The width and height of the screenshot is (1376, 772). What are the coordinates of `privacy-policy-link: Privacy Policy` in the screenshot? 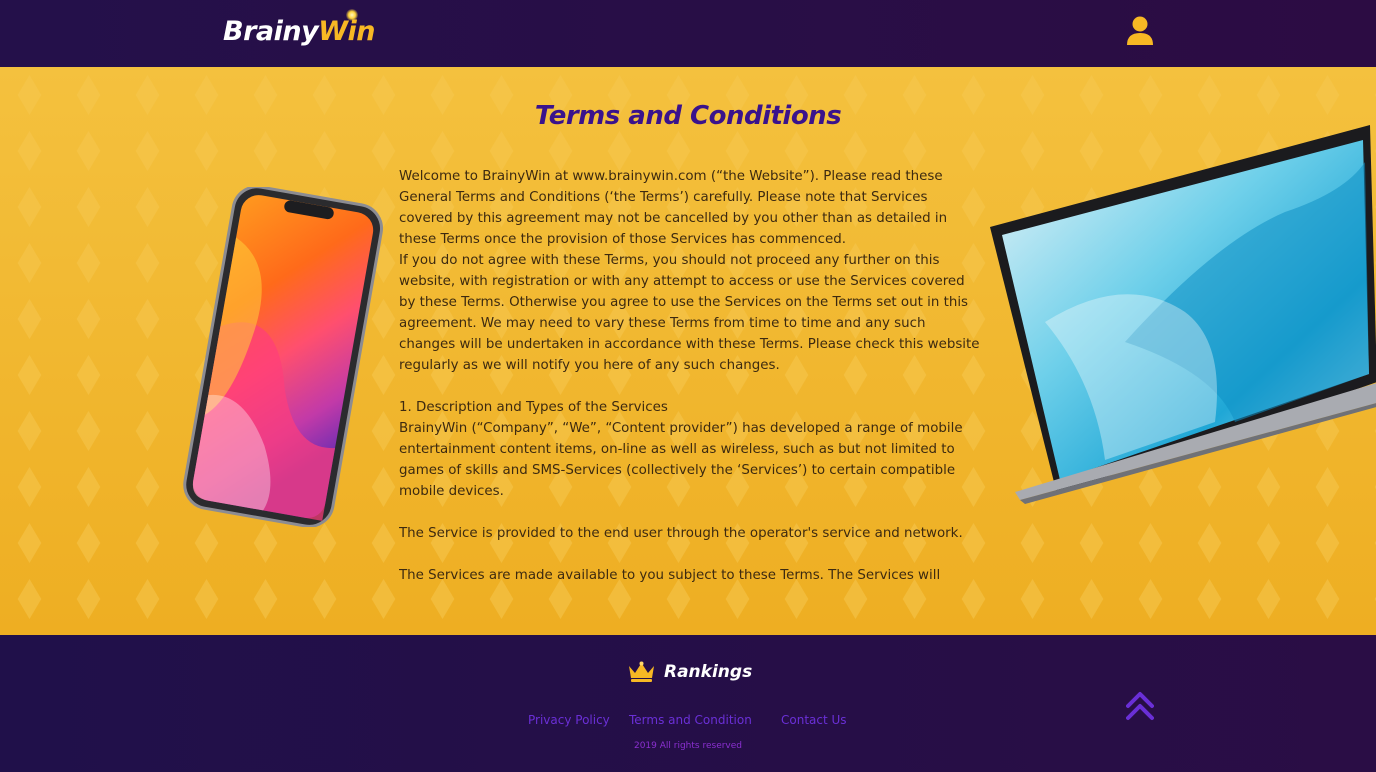 It's located at (569, 720).